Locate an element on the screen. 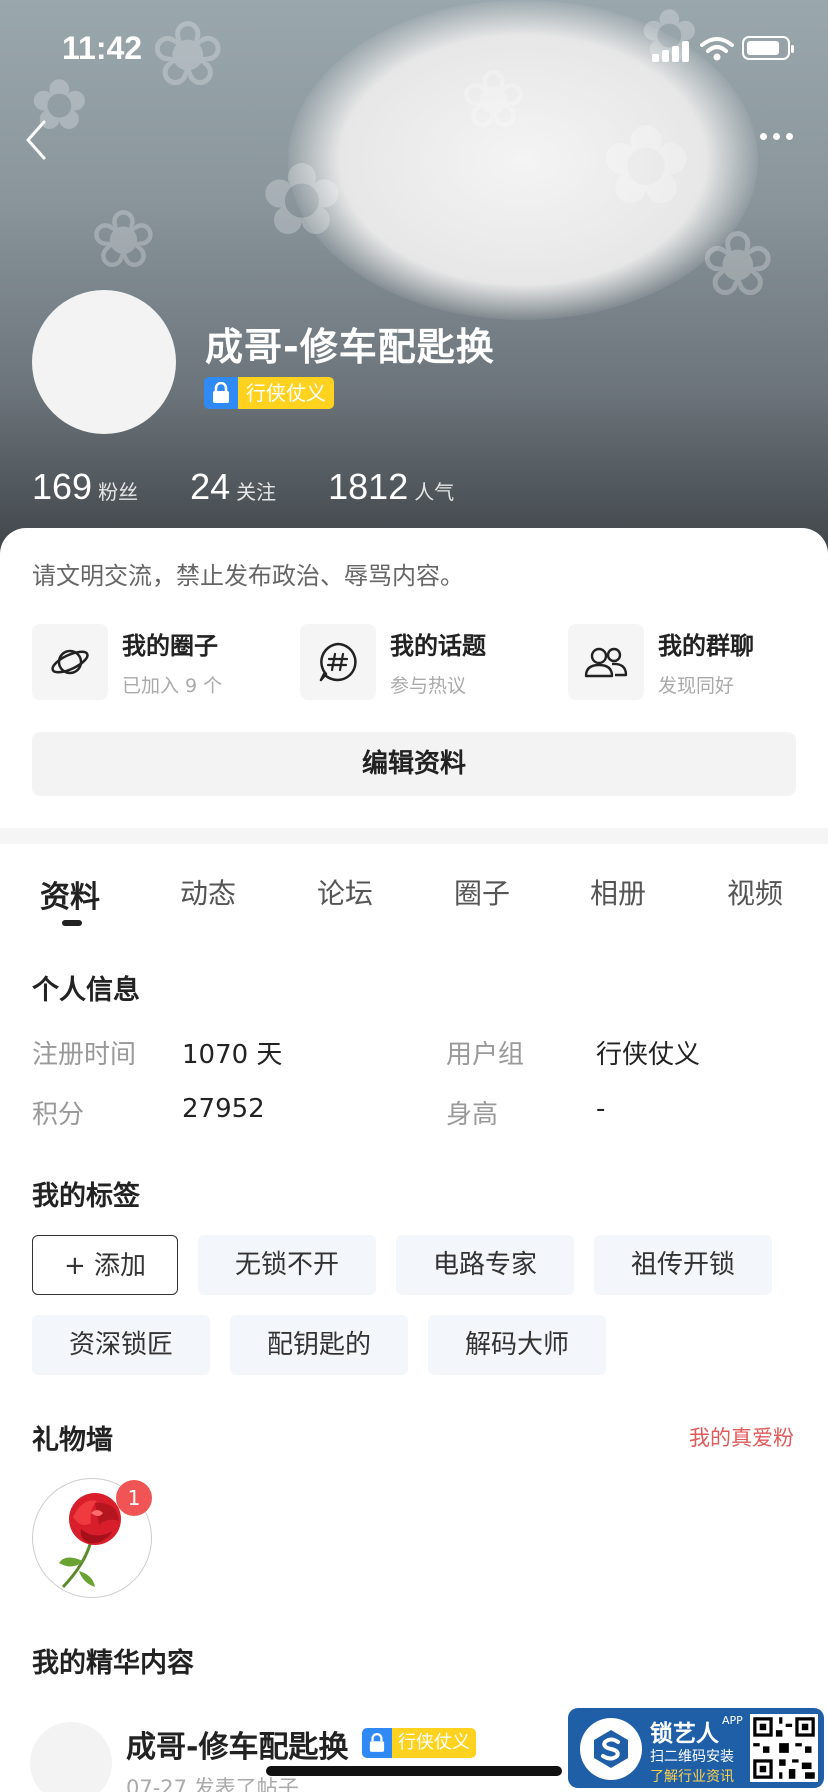  edit-profile-button: 编辑资料 is located at coordinates (414, 764).